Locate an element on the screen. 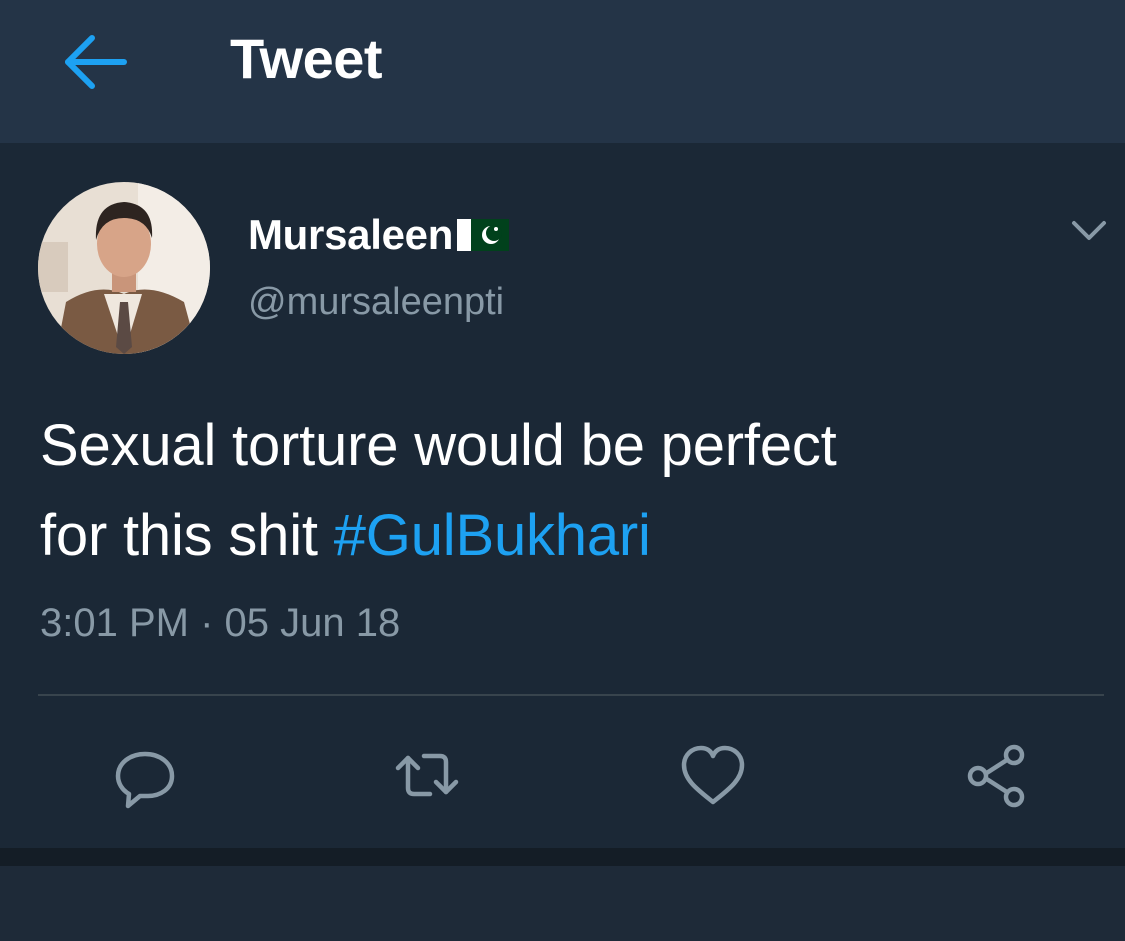  pakistan-flag-icon is located at coordinates (483, 235).